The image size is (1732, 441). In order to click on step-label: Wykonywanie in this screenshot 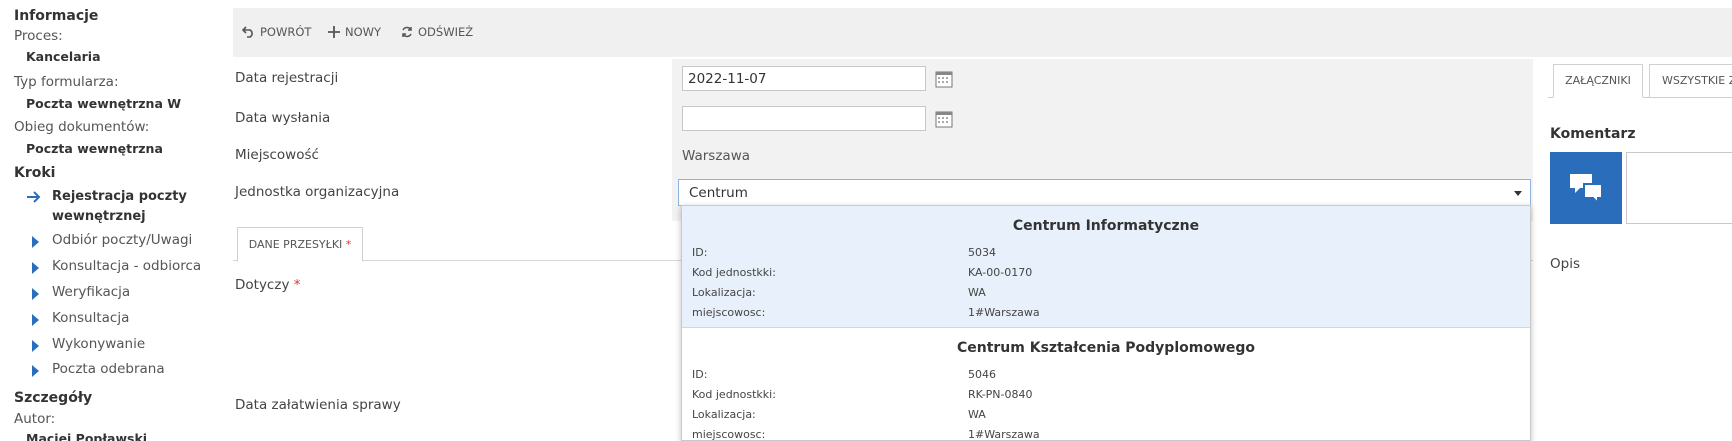, I will do `click(99, 344)`.